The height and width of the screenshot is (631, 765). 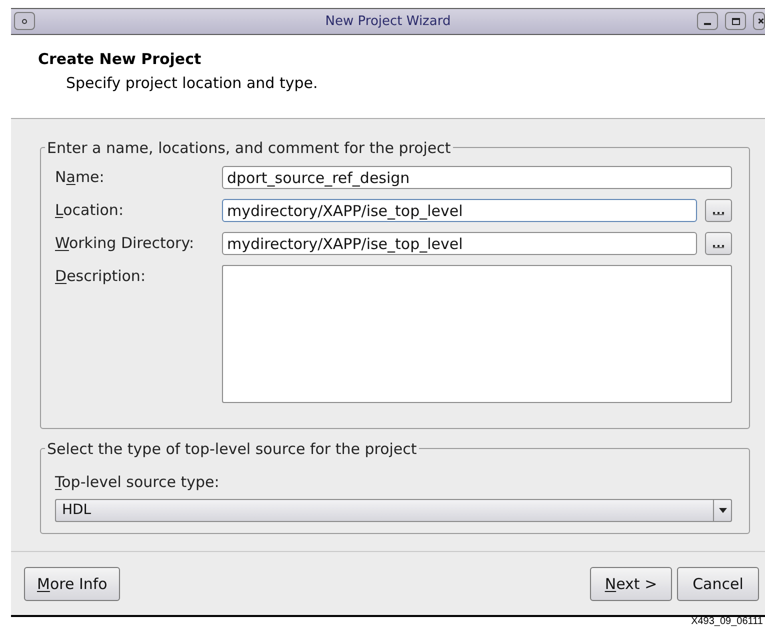 What do you see at coordinates (120, 59) in the screenshot?
I see `page-title: Create New Project` at bounding box center [120, 59].